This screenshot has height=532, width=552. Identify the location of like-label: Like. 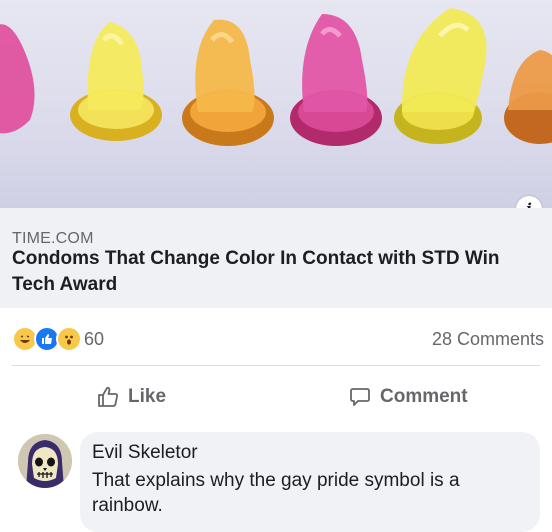
(147, 396).